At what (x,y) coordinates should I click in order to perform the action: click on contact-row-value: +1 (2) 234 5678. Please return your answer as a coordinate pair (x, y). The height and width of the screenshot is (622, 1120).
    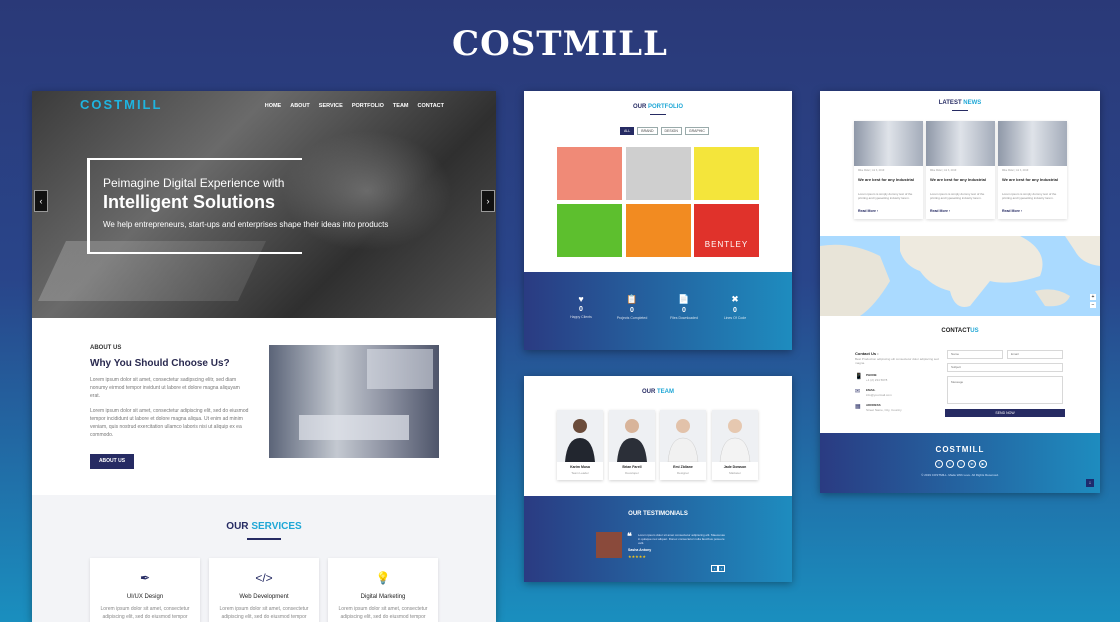
    Looking at the image, I should click on (877, 380).